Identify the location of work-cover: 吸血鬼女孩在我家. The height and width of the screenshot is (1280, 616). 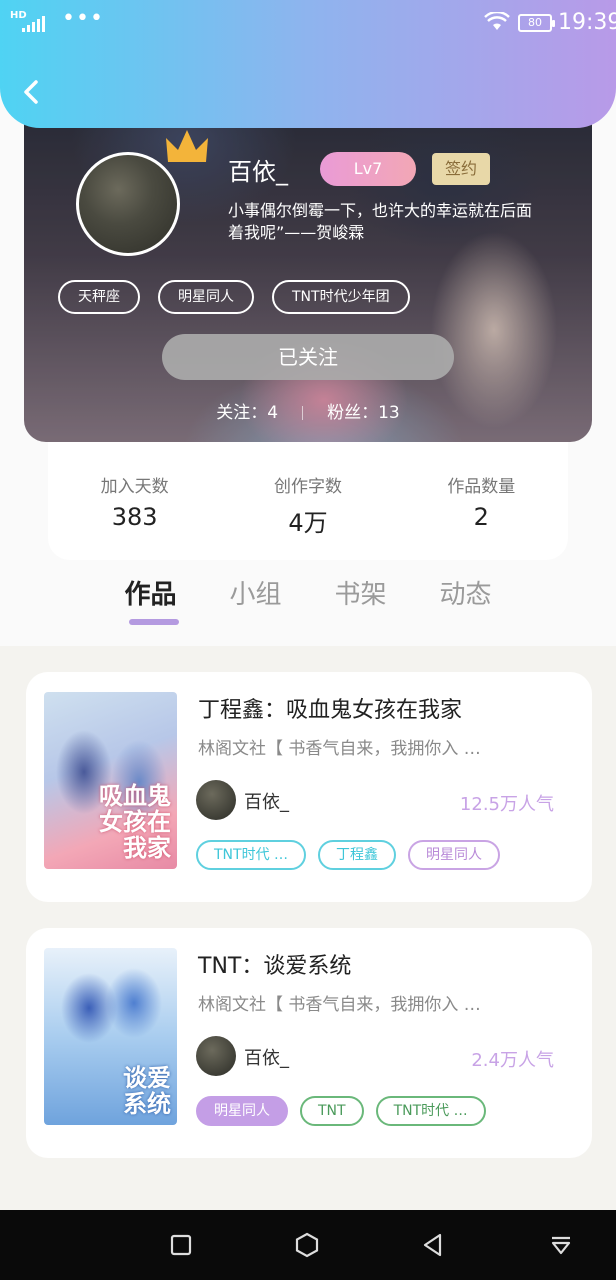
(110, 780).